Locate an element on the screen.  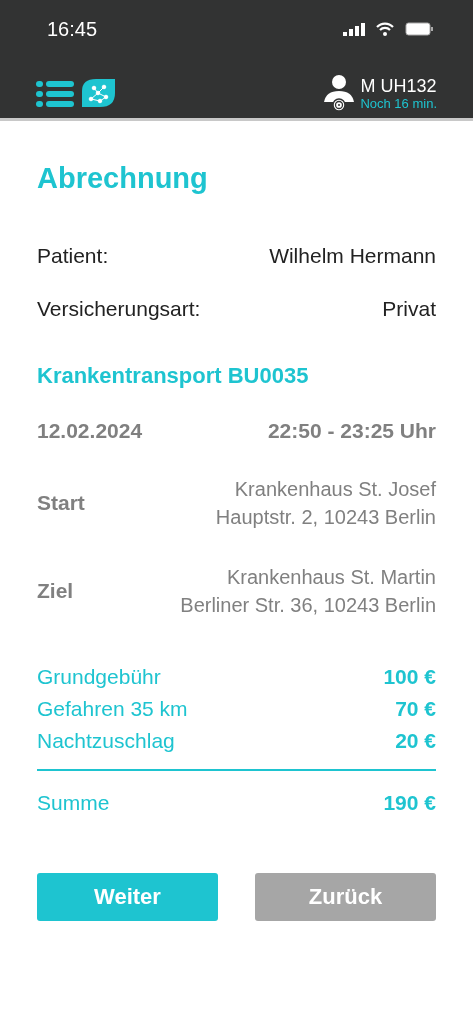
fee-amount: 20 € is located at coordinates (415, 741).